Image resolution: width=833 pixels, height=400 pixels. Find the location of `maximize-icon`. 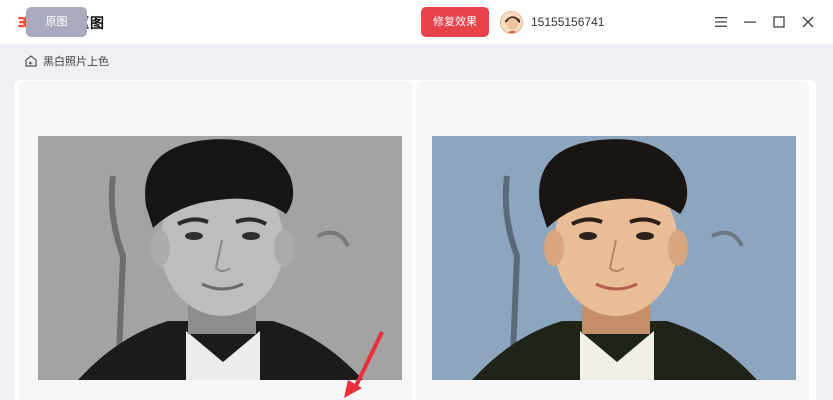

maximize-icon is located at coordinates (779, 22).